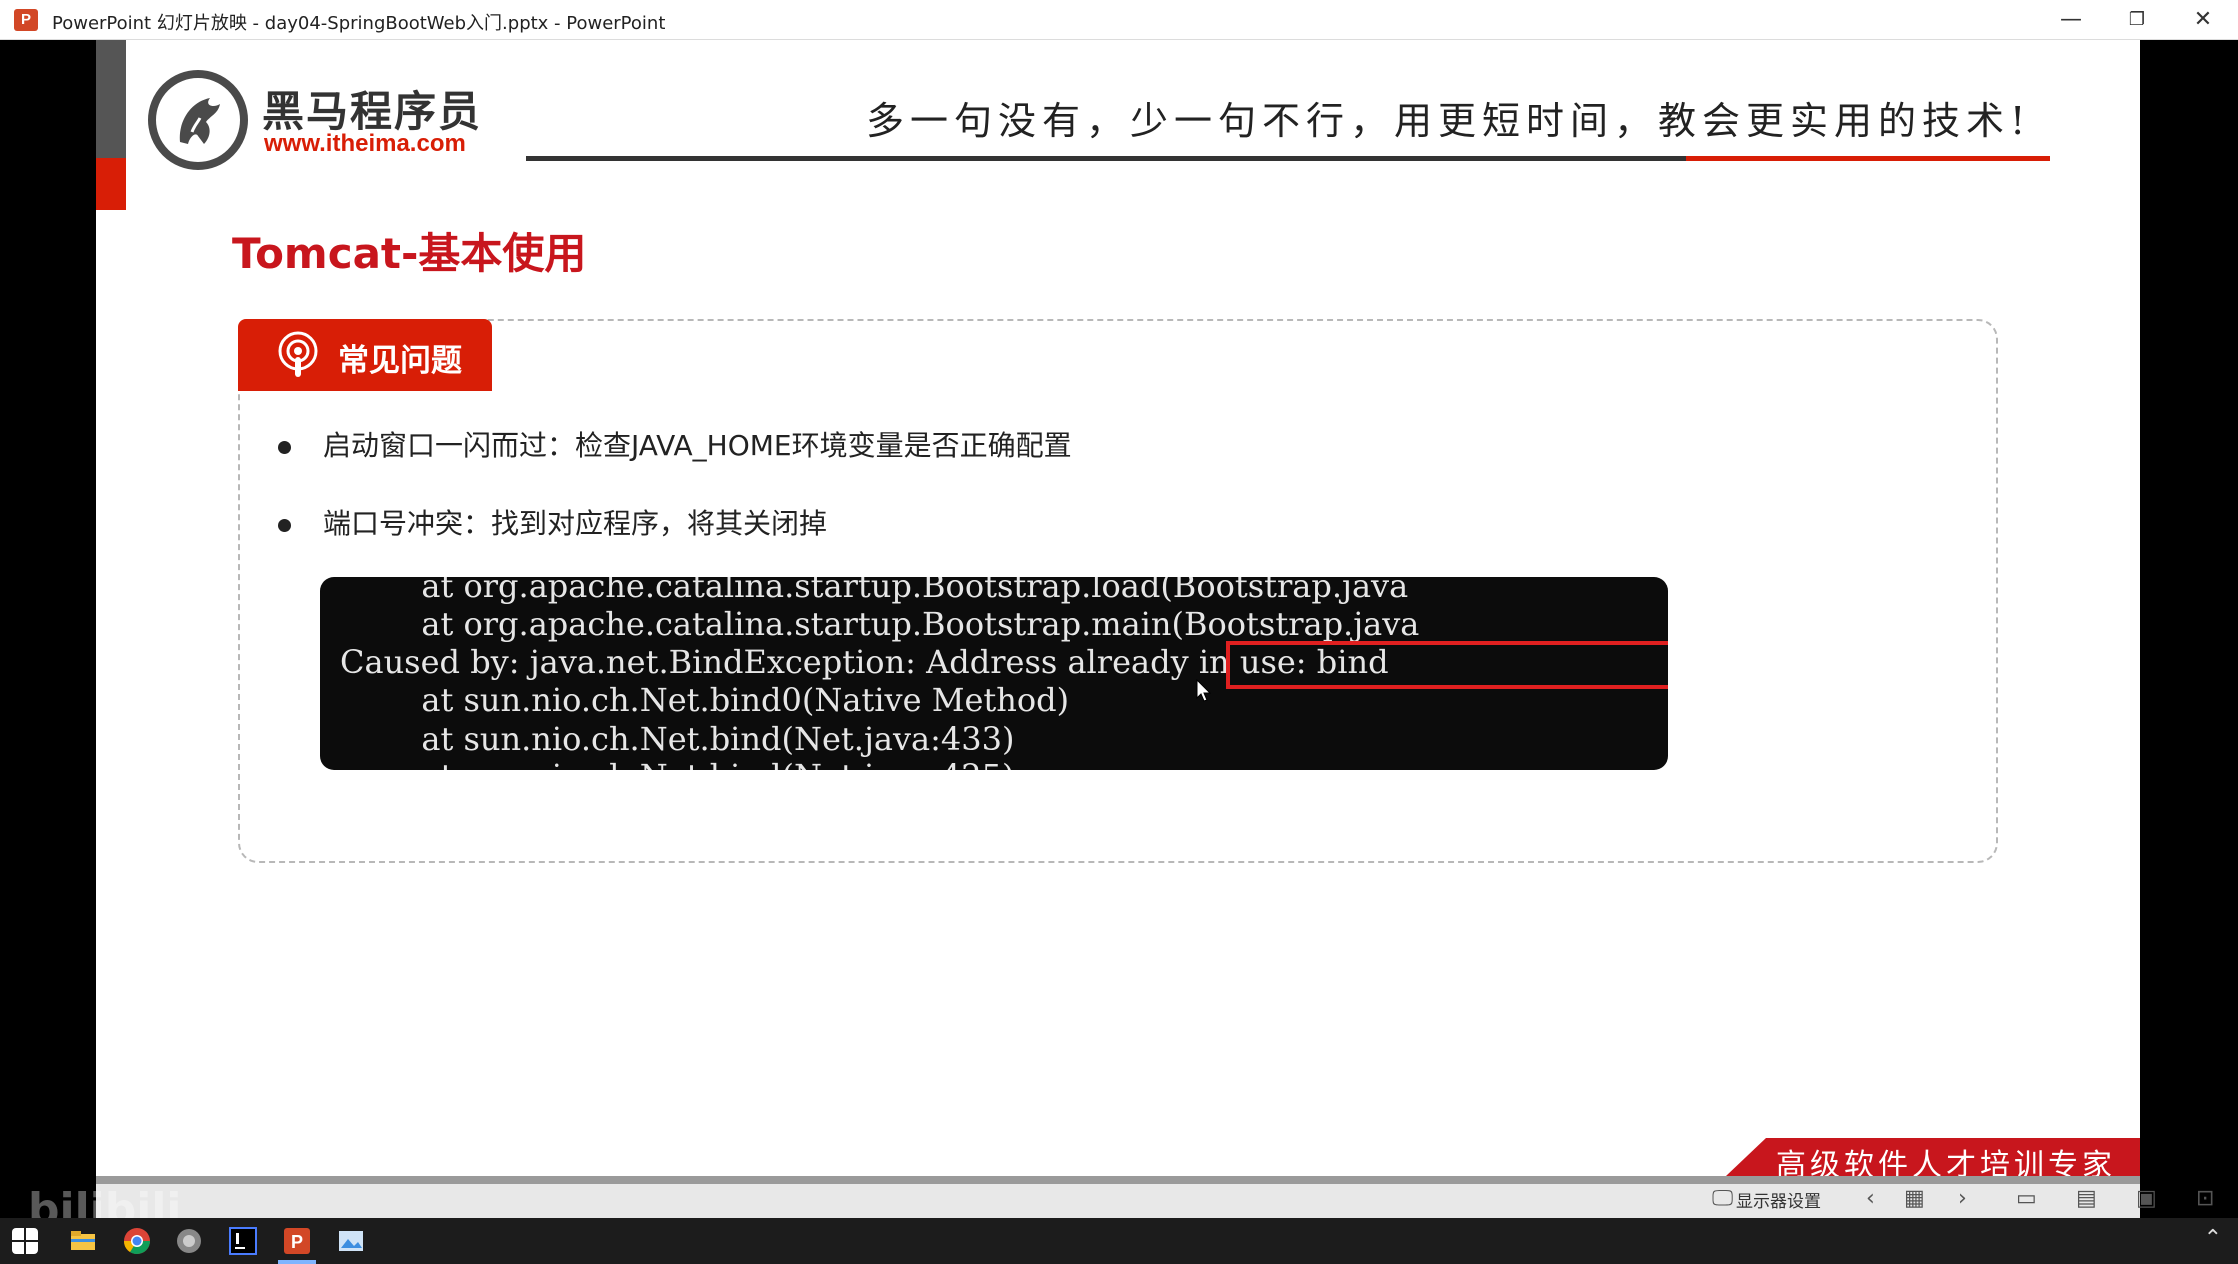 The height and width of the screenshot is (1264, 2238). I want to click on next-slide-icon: ›, so click(1962, 1198).